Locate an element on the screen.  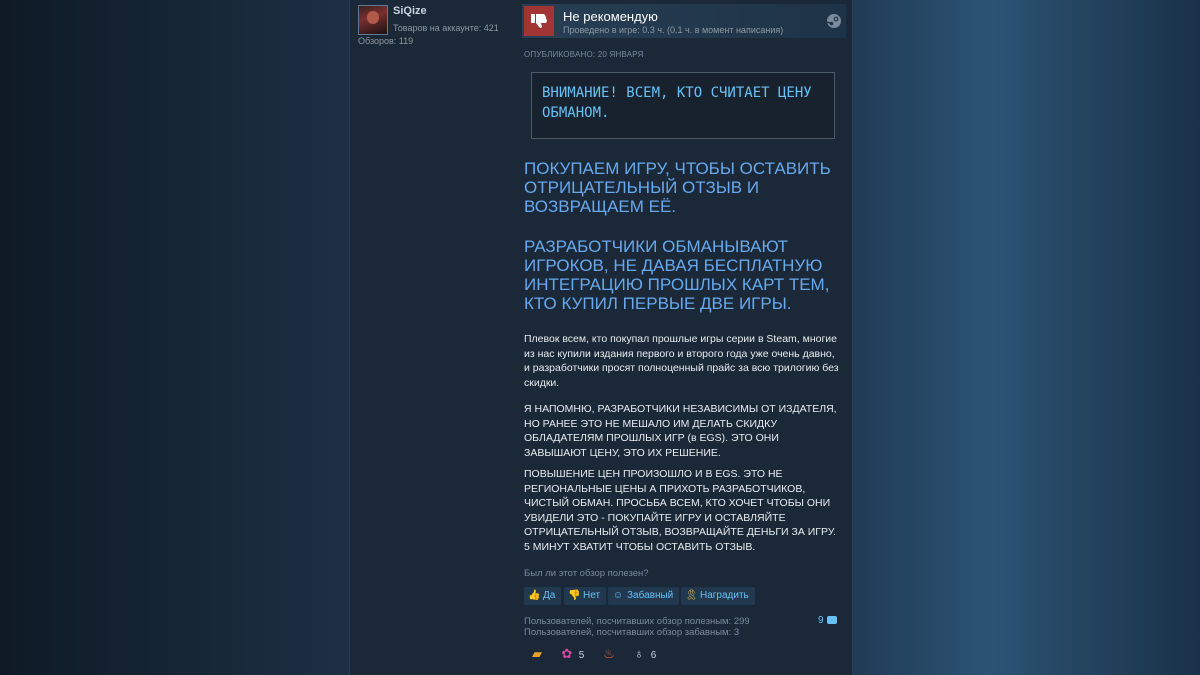
avatar is located at coordinates (373, 20).